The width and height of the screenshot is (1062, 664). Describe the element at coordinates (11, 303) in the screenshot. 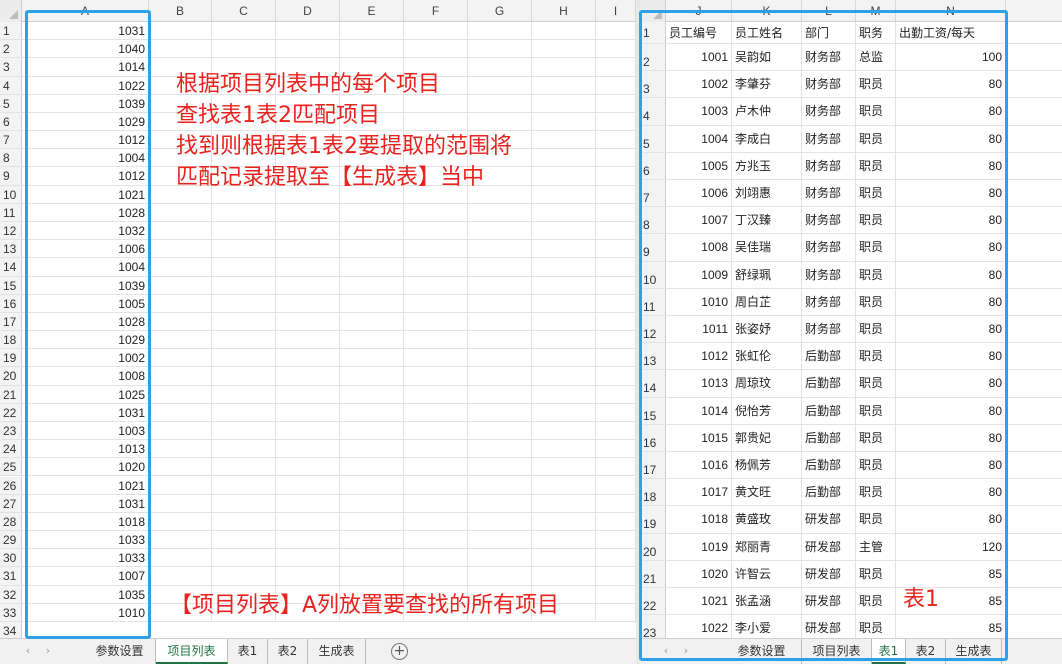

I see `row-number: 16` at that location.